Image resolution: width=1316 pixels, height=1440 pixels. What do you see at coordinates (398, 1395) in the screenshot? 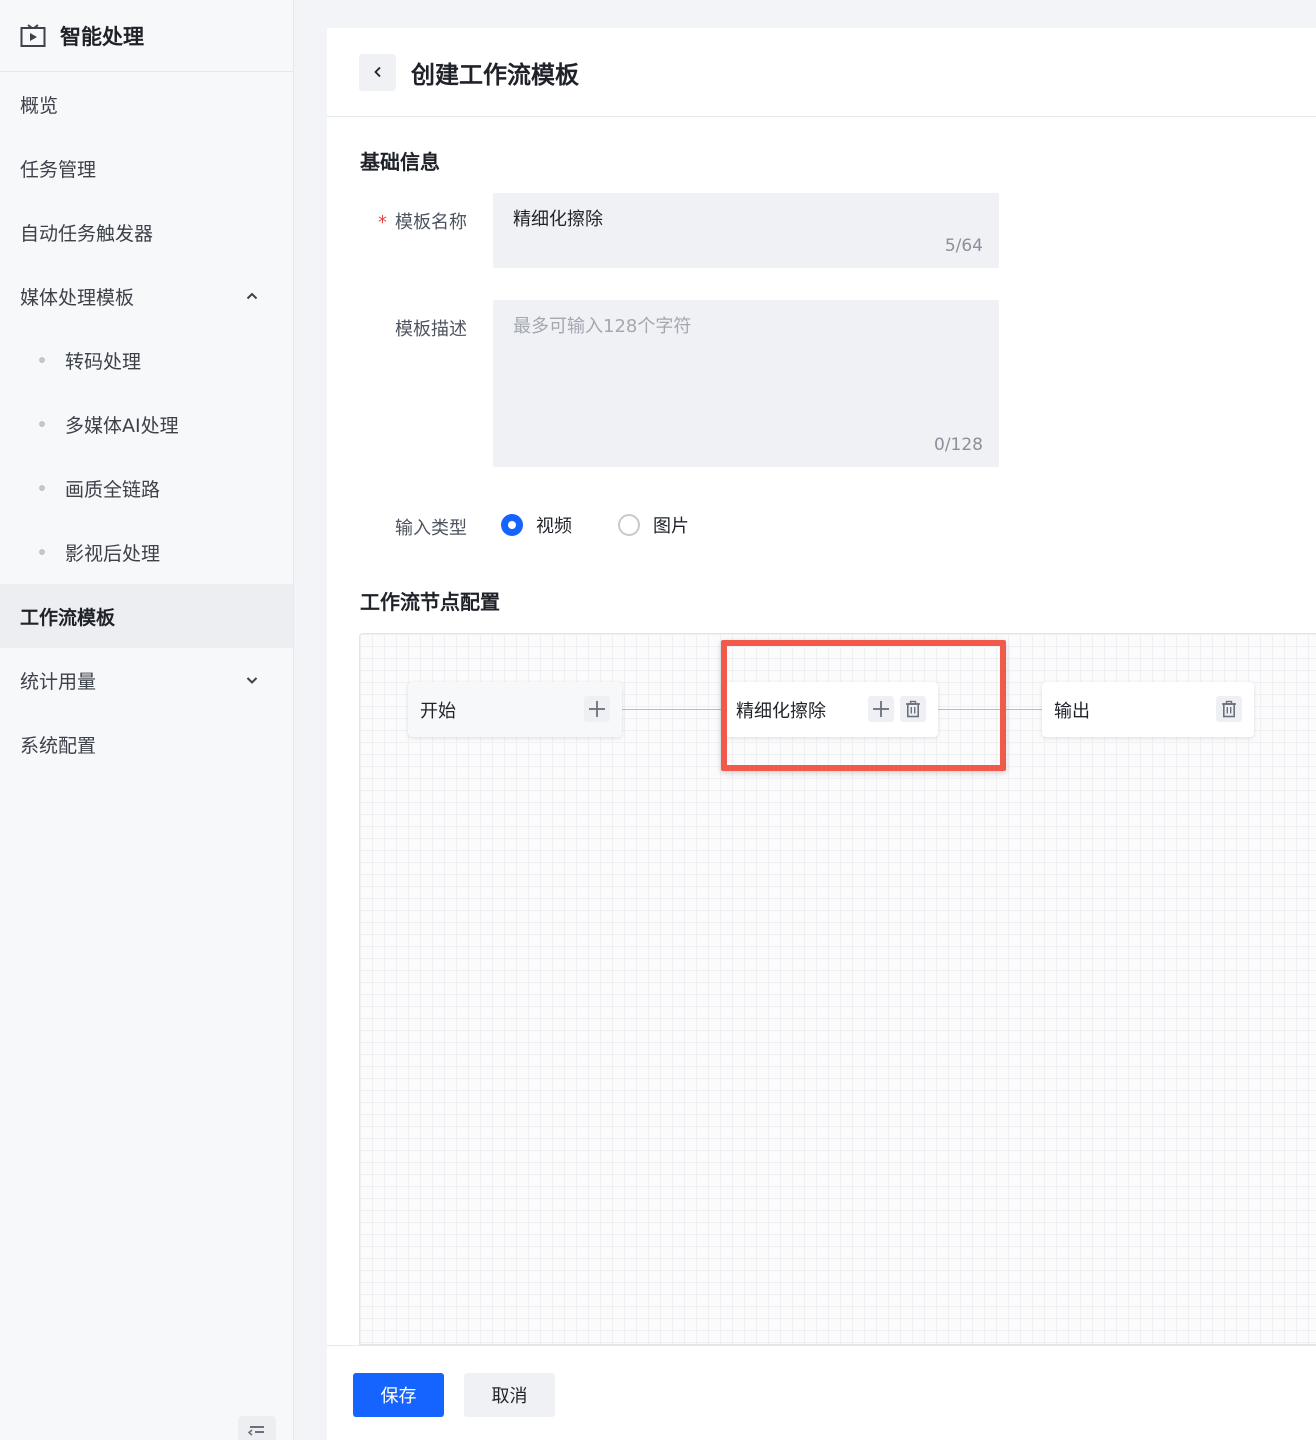
I see `save-button: 保存` at bounding box center [398, 1395].